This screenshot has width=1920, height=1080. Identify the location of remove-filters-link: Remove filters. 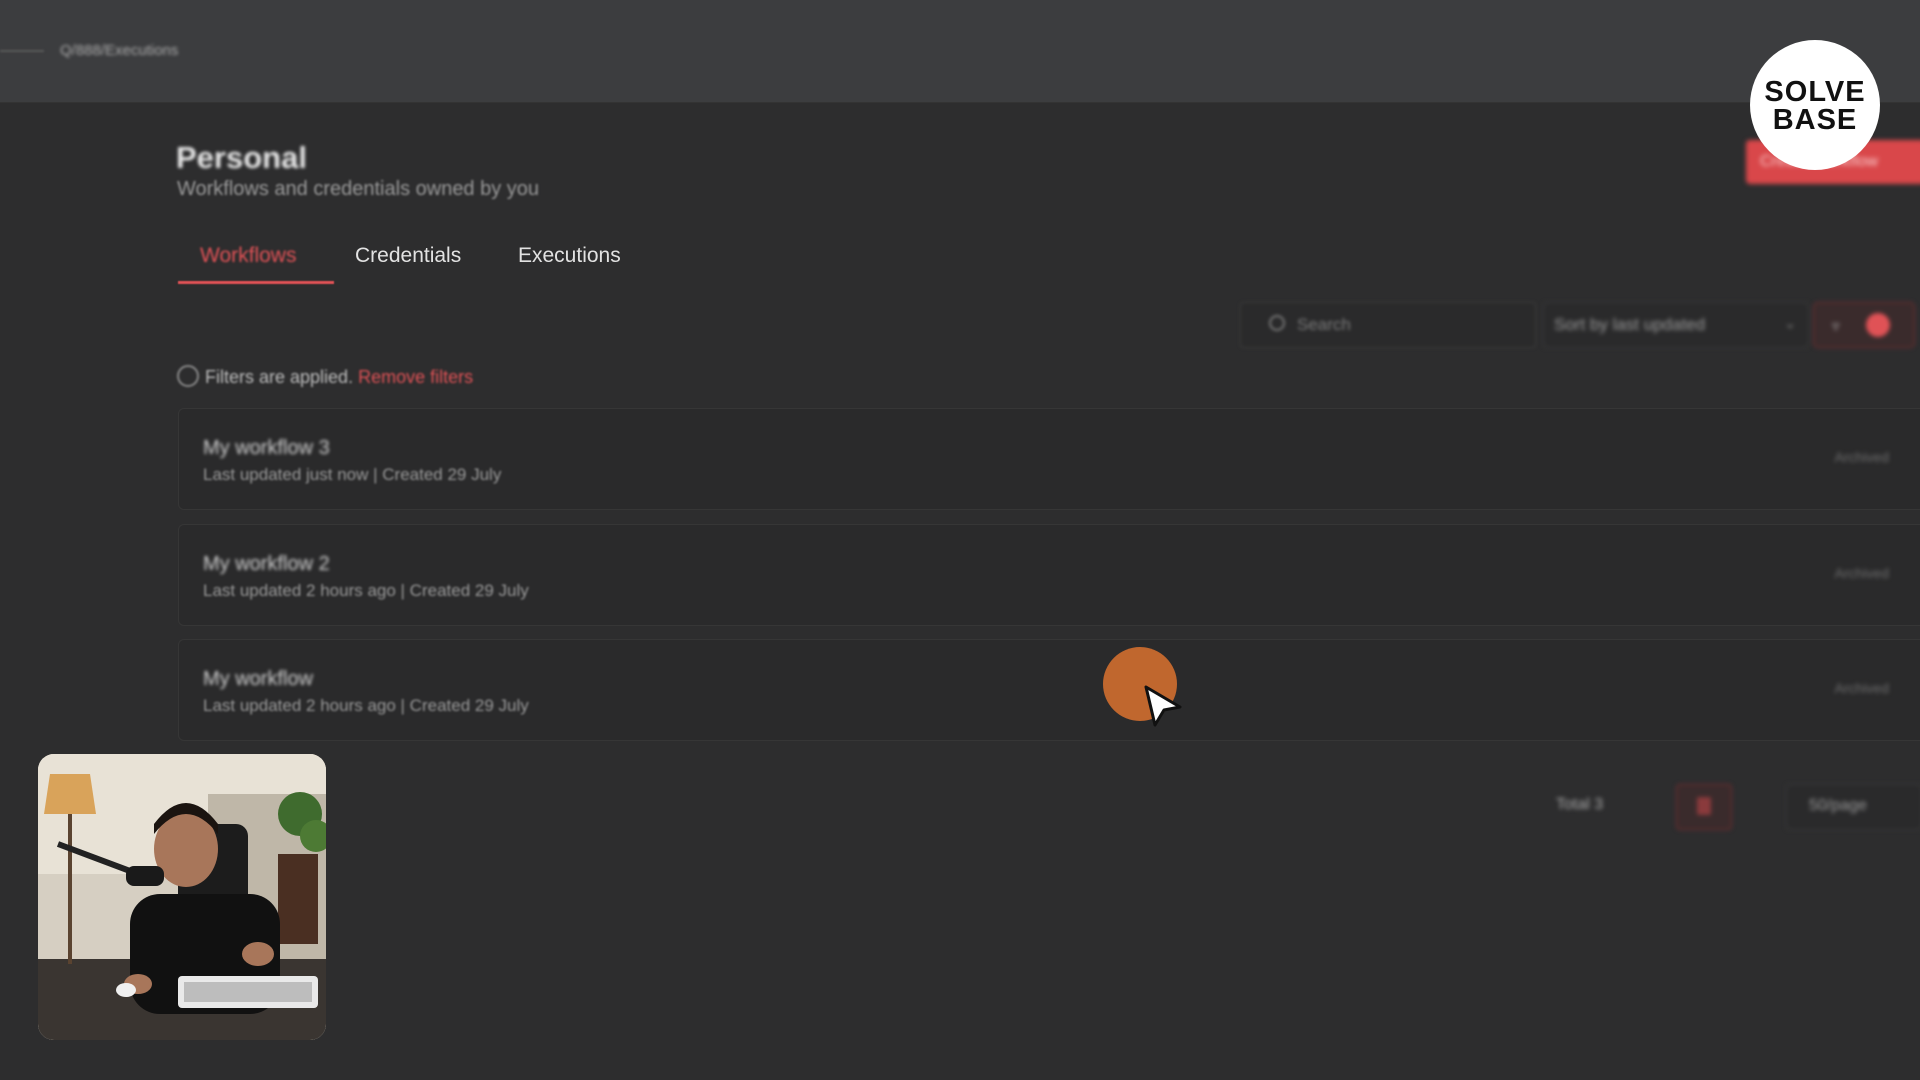
(415, 377).